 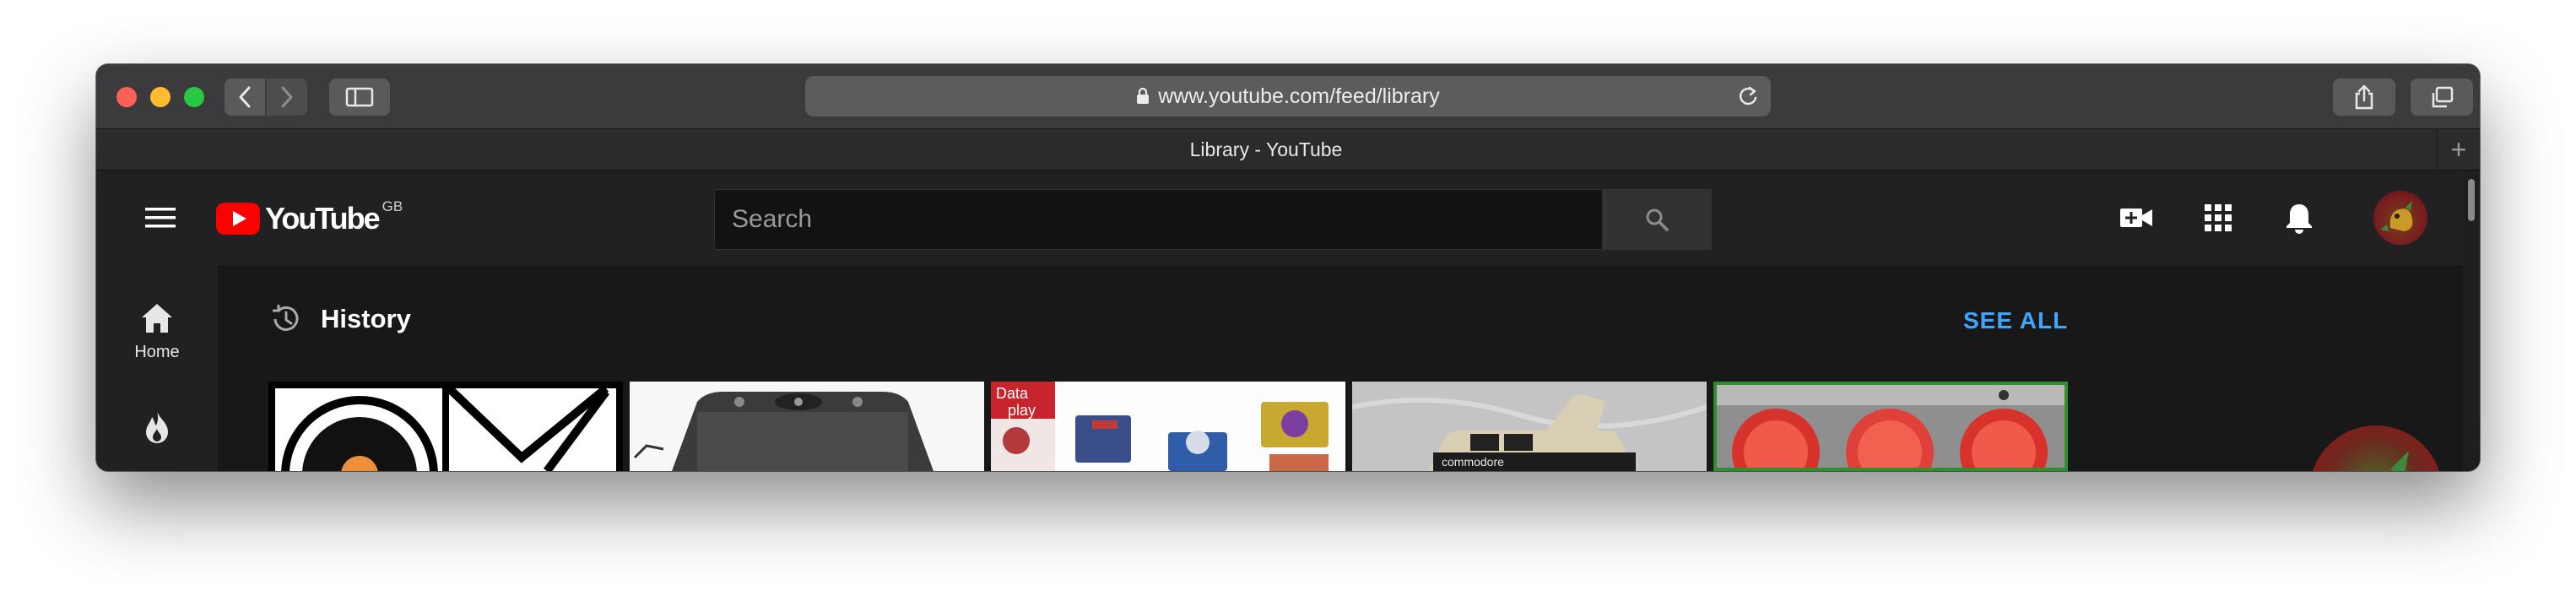 I want to click on logo-region-code: GB, so click(x=392, y=206).